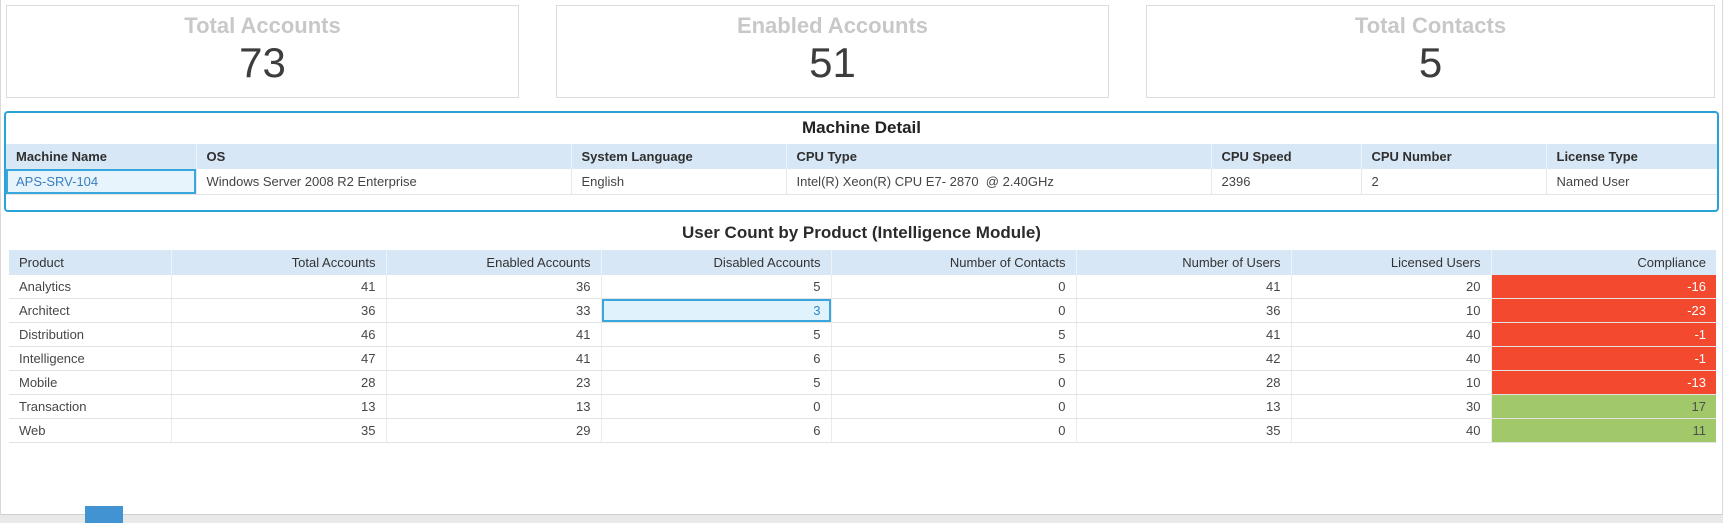 This screenshot has height=523, width=1723. I want to click on machine-name-link: APS-SRV-104, so click(101, 182).